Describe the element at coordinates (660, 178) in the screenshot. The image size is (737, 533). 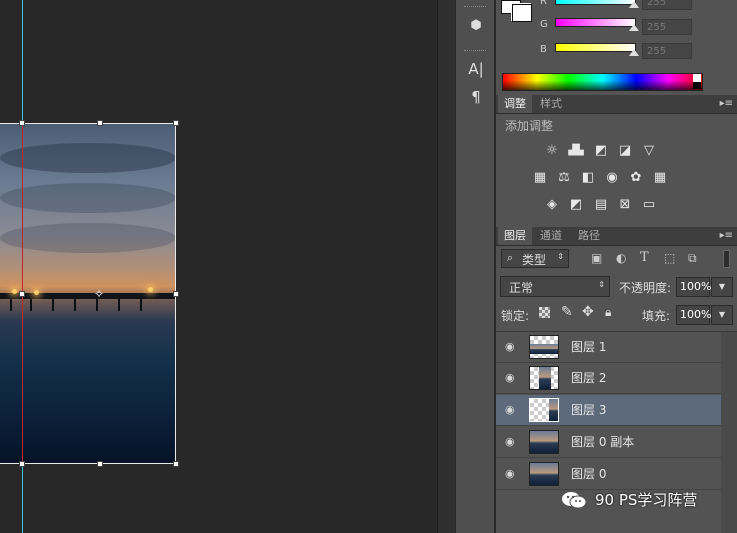
I see `color-lookup-icon: ▦` at that location.